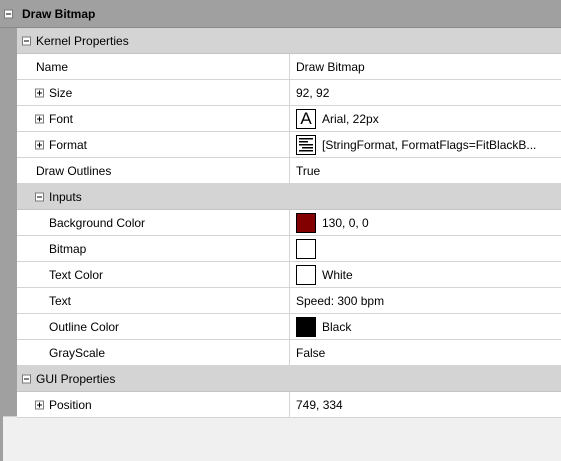 The image size is (561, 461). What do you see at coordinates (153, 300) in the screenshot?
I see `prop-name-cell: Text` at bounding box center [153, 300].